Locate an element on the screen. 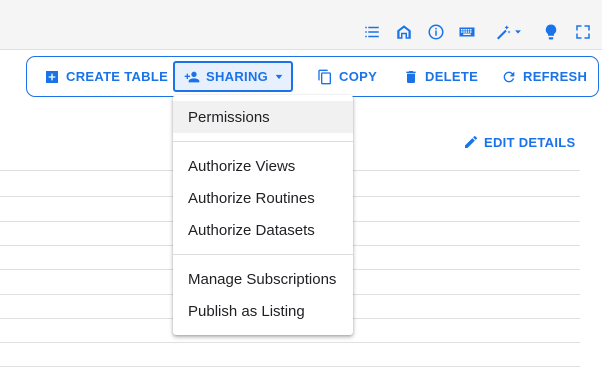 This screenshot has width=602, height=374. menu-item-manage-subscriptions: Manage Subscriptions is located at coordinates (263, 279).